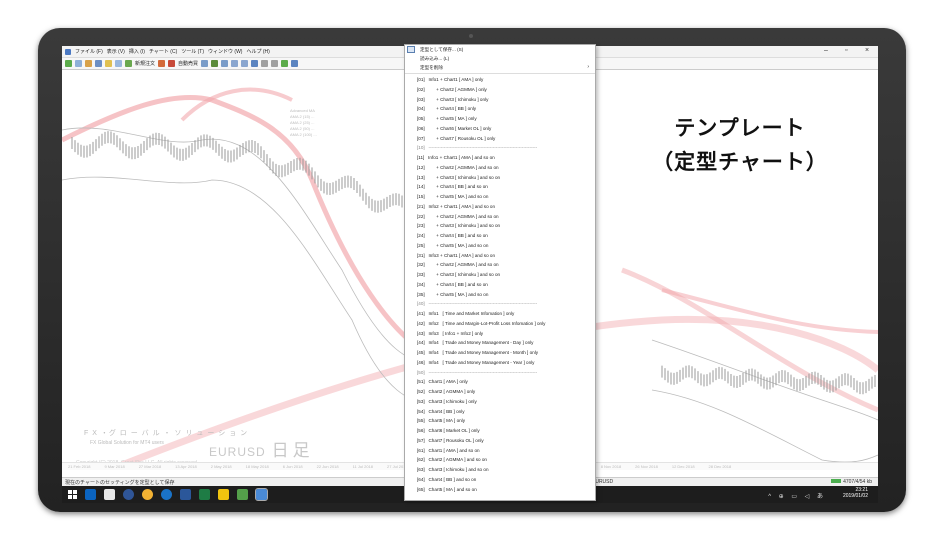  Describe the element at coordinates (137, 51) in the screenshot. I see `menu-insert: 挿入 (I)` at that location.